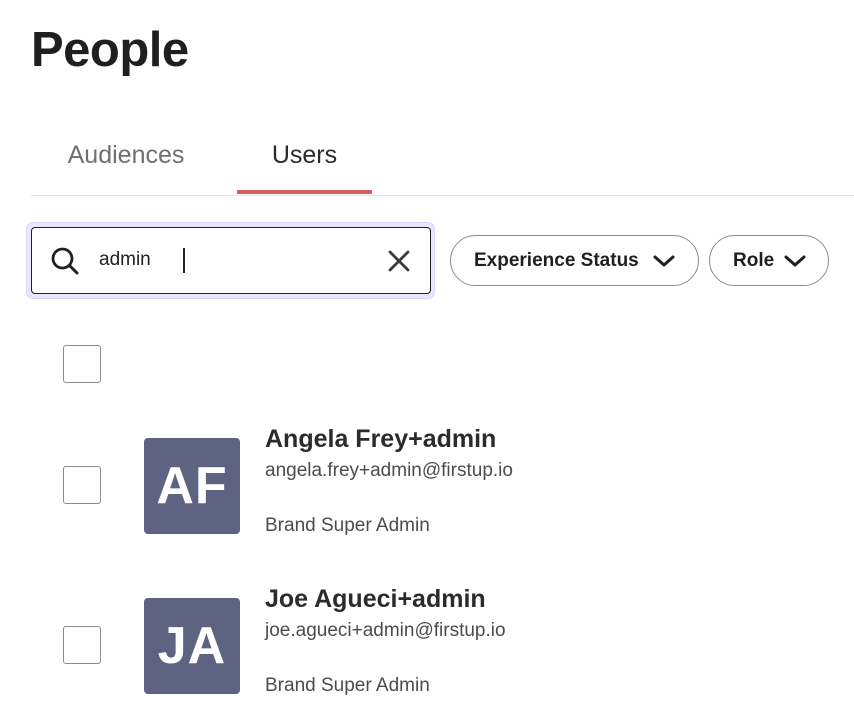  What do you see at coordinates (375, 599) in the screenshot?
I see `user-name: Joe Agueci+admin` at bounding box center [375, 599].